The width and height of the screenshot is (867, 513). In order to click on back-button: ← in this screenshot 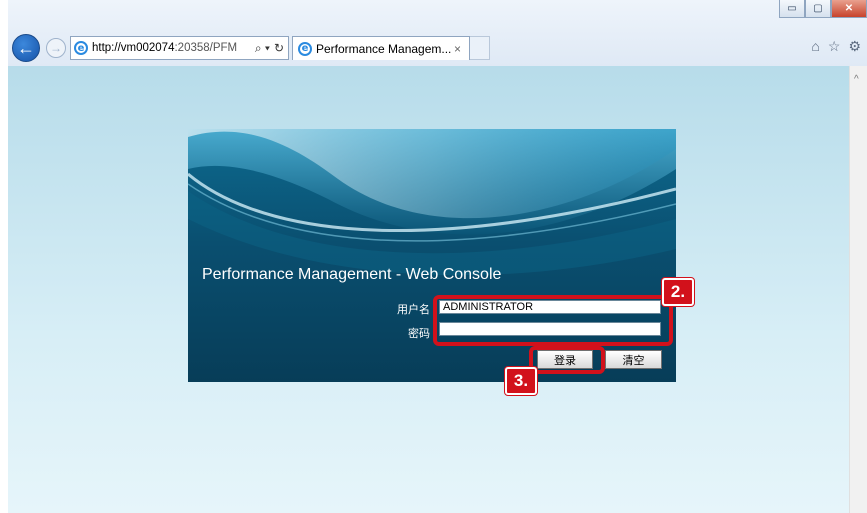, I will do `click(26, 48)`.